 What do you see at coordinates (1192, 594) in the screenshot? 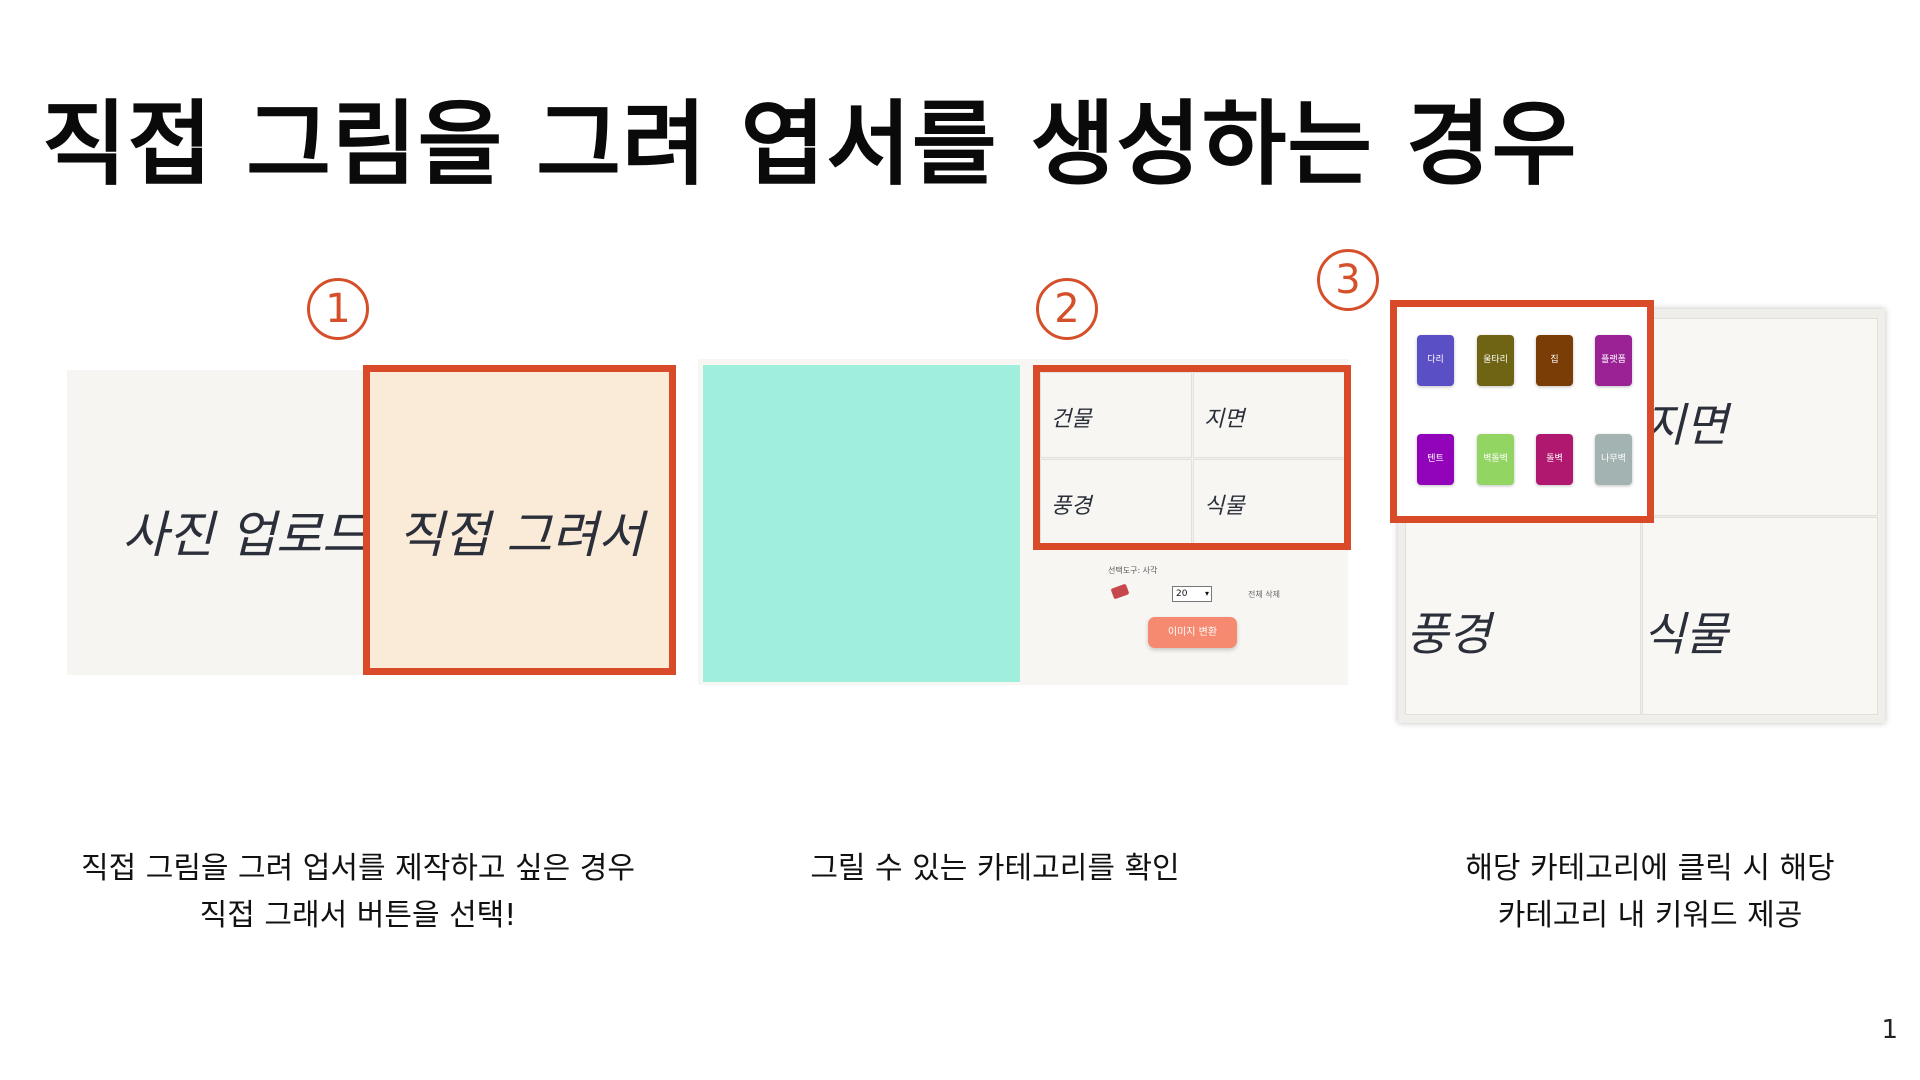
I see `brush-size-select: 20` at bounding box center [1192, 594].